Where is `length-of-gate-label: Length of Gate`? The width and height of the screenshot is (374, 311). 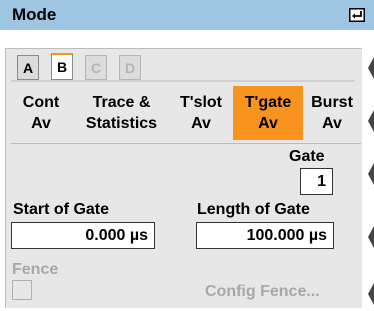 length-of-gate-label: Length of Gate is located at coordinates (253, 209).